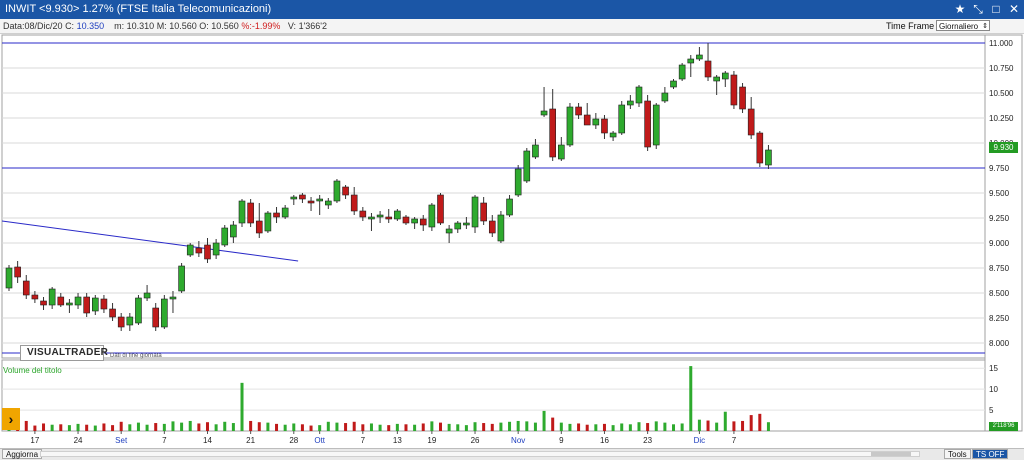 The image size is (1024, 460). Describe the element at coordinates (990, 454) in the screenshot. I see `ts-off-button: TS OFF` at that location.